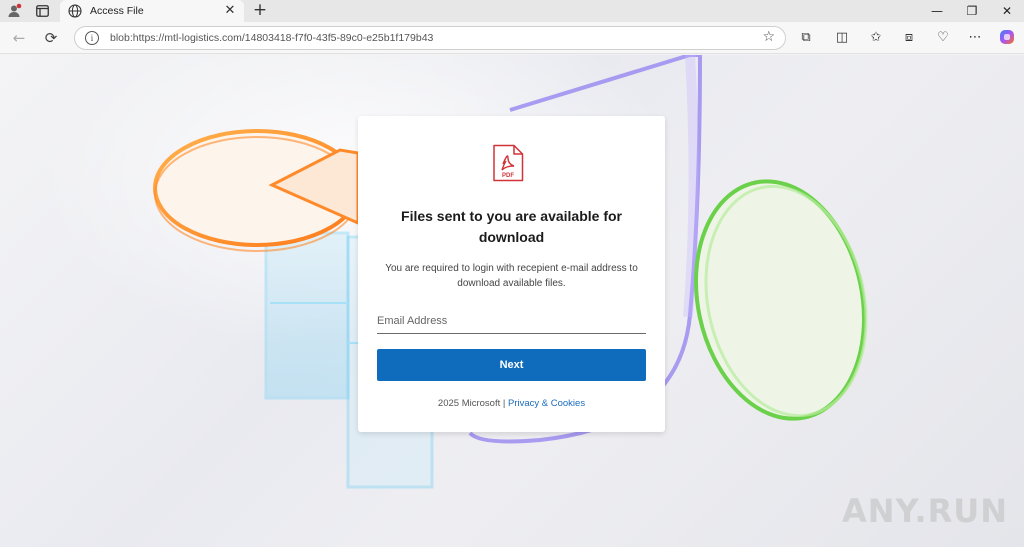 The height and width of the screenshot is (547, 1024). I want to click on new-tab-button: +, so click(260, 11).